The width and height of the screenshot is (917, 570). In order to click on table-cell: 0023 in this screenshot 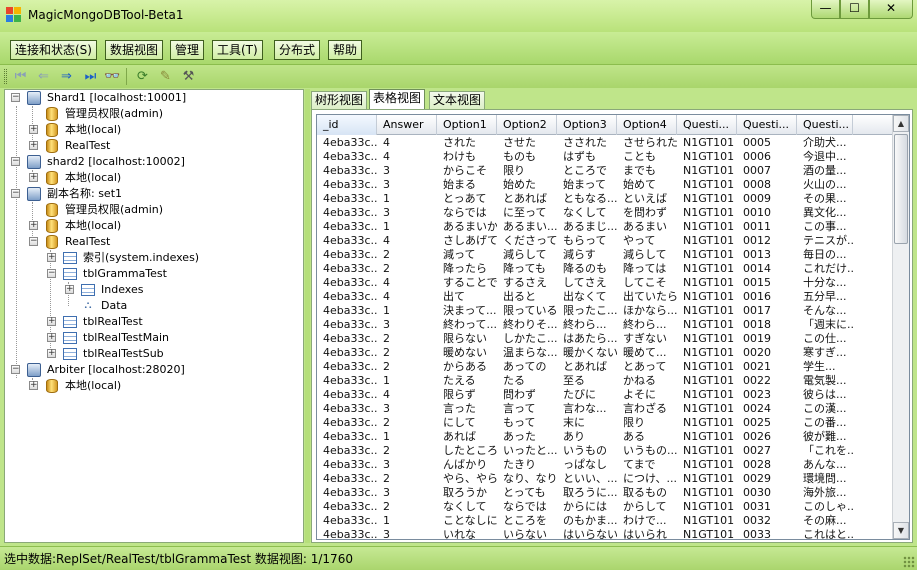, I will do `click(767, 395)`.